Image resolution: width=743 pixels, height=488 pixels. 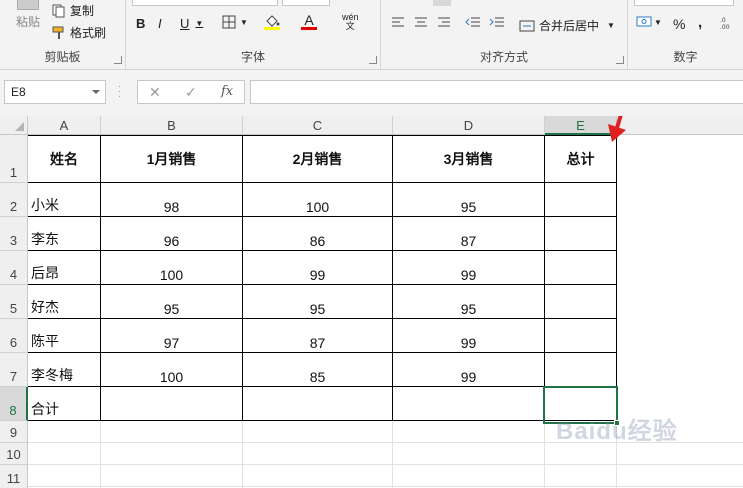 I want to click on number-format-box, so click(x=684, y=3).